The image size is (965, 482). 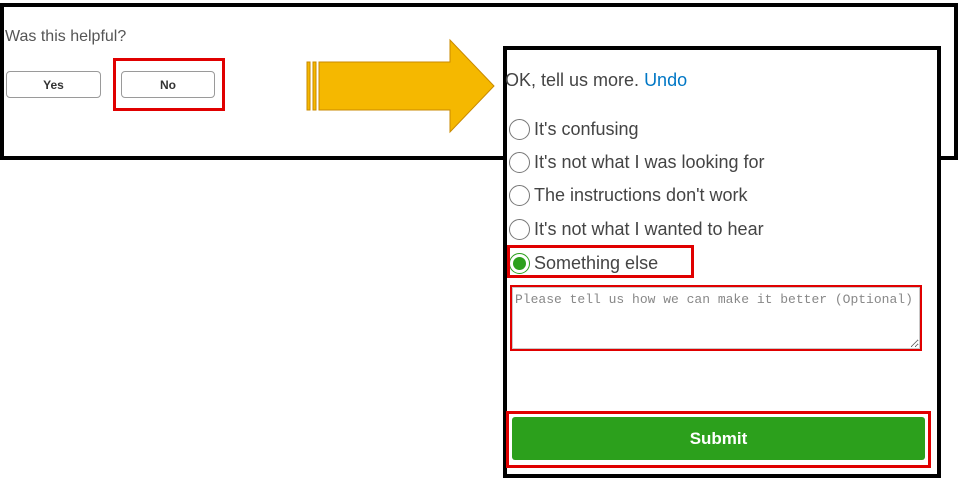 What do you see at coordinates (66, 36) in the screenshot?
I see `feedback-question: Was this helpful?` at bounding box center [66, 36].